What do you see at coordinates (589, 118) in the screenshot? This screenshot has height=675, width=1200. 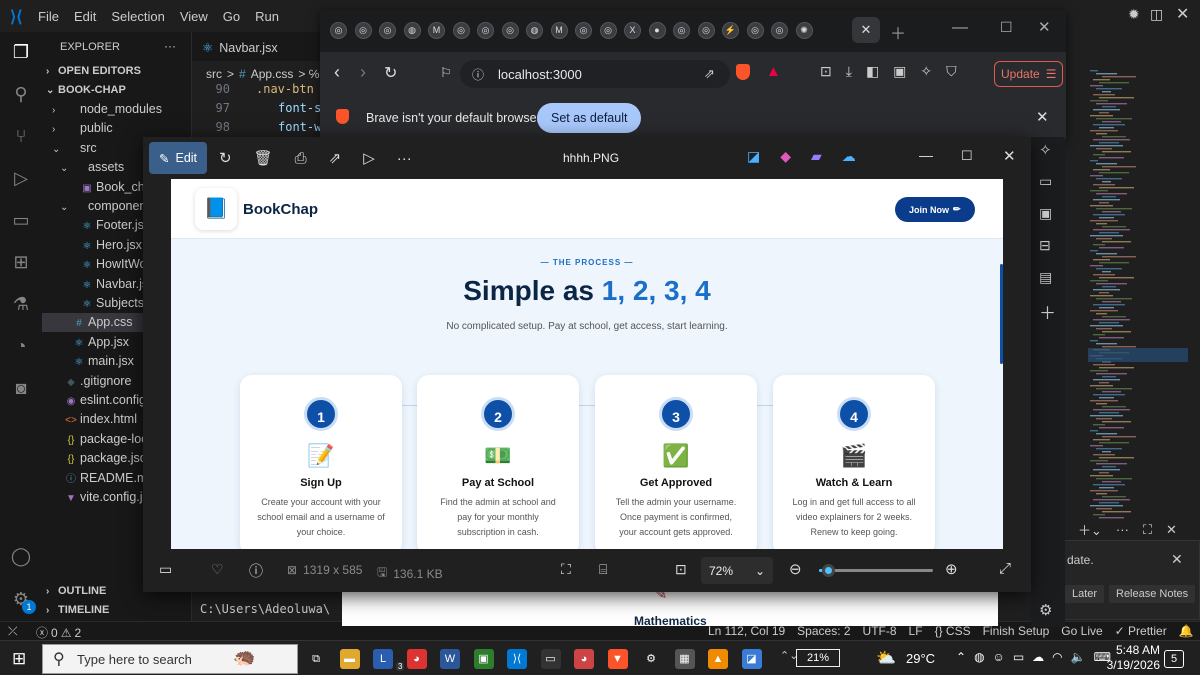 I see `set-default-button: Set as default` at bounding box center [589, 118].